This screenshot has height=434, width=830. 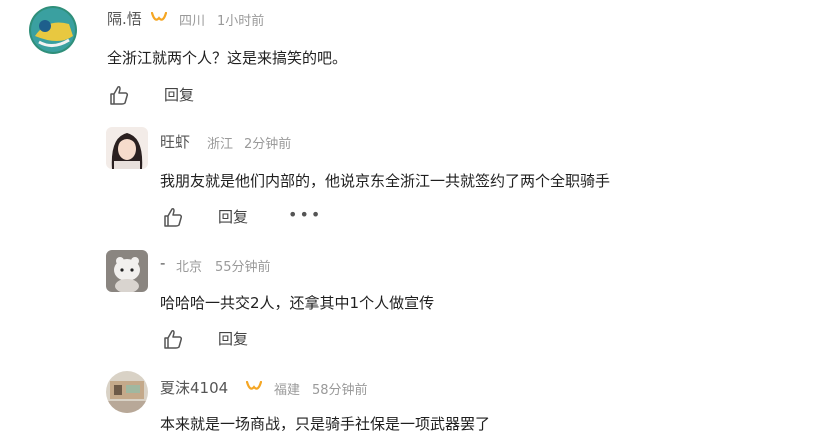 I want to click on username: -, so click(x=162, y=263).